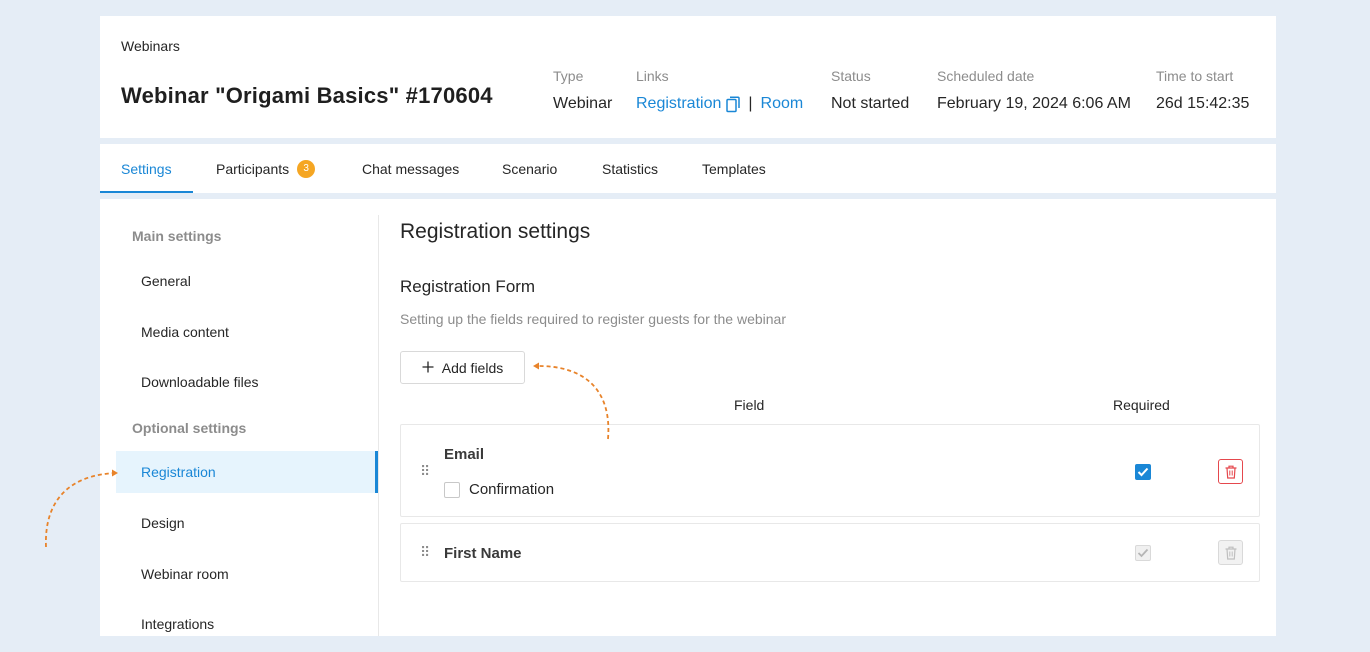 The width and height of the screenshot is (1370, 652). Describe the element at coordinates (749, 405) in the screenshot. I see `column-header-field: Field` at that location.